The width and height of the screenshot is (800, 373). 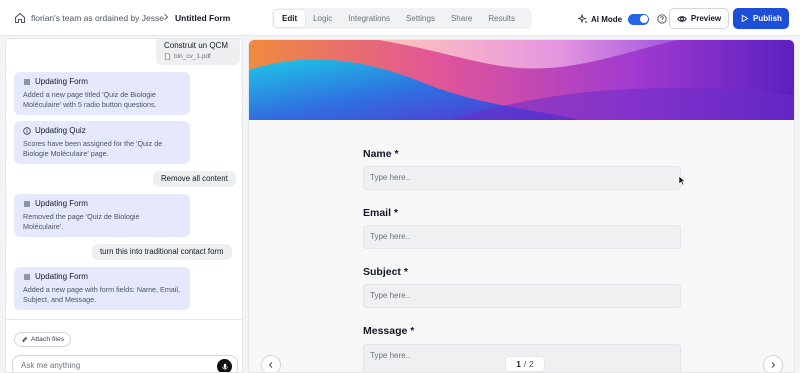 I want to click on voice-input-button, so click(x=224, y=365).